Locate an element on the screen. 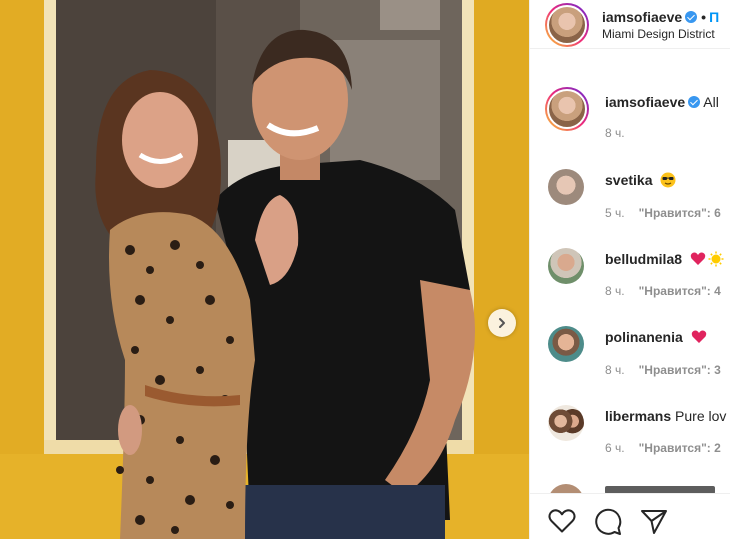  comment-time: 6 ч. is located at coordinates (615, 448).